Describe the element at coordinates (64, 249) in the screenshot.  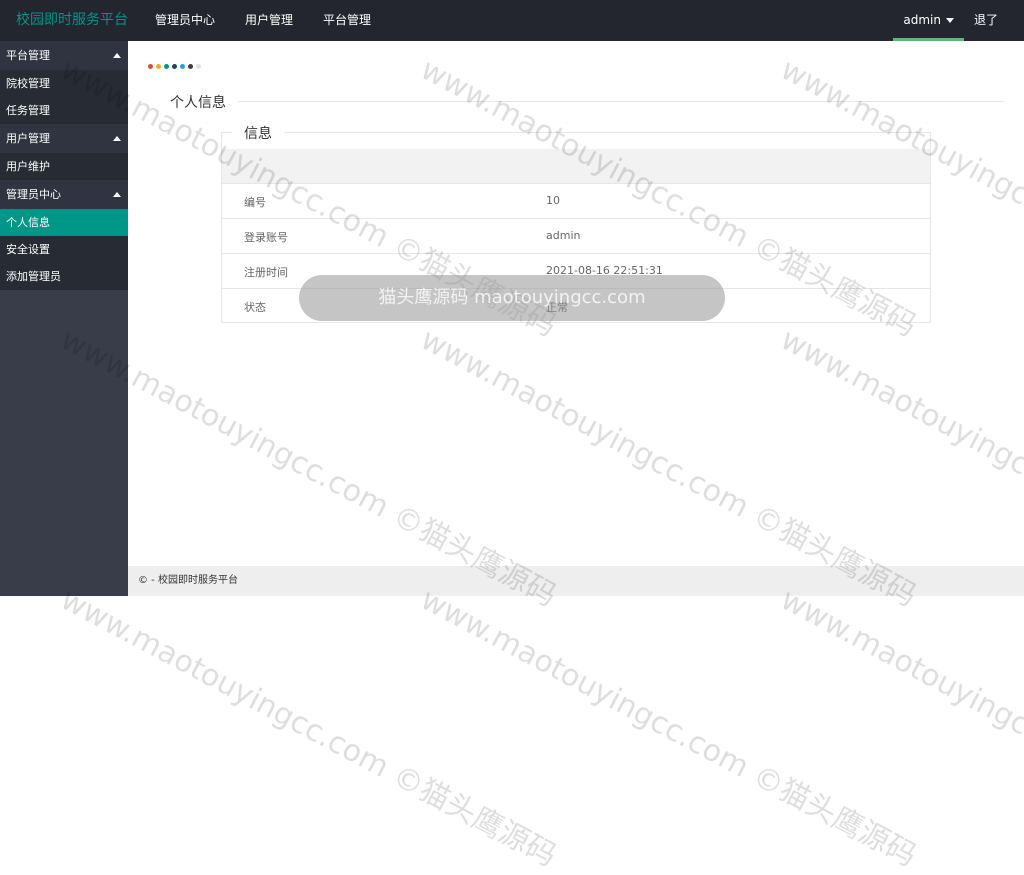
I see `sidebar-item-security: 安全设置` at that location.